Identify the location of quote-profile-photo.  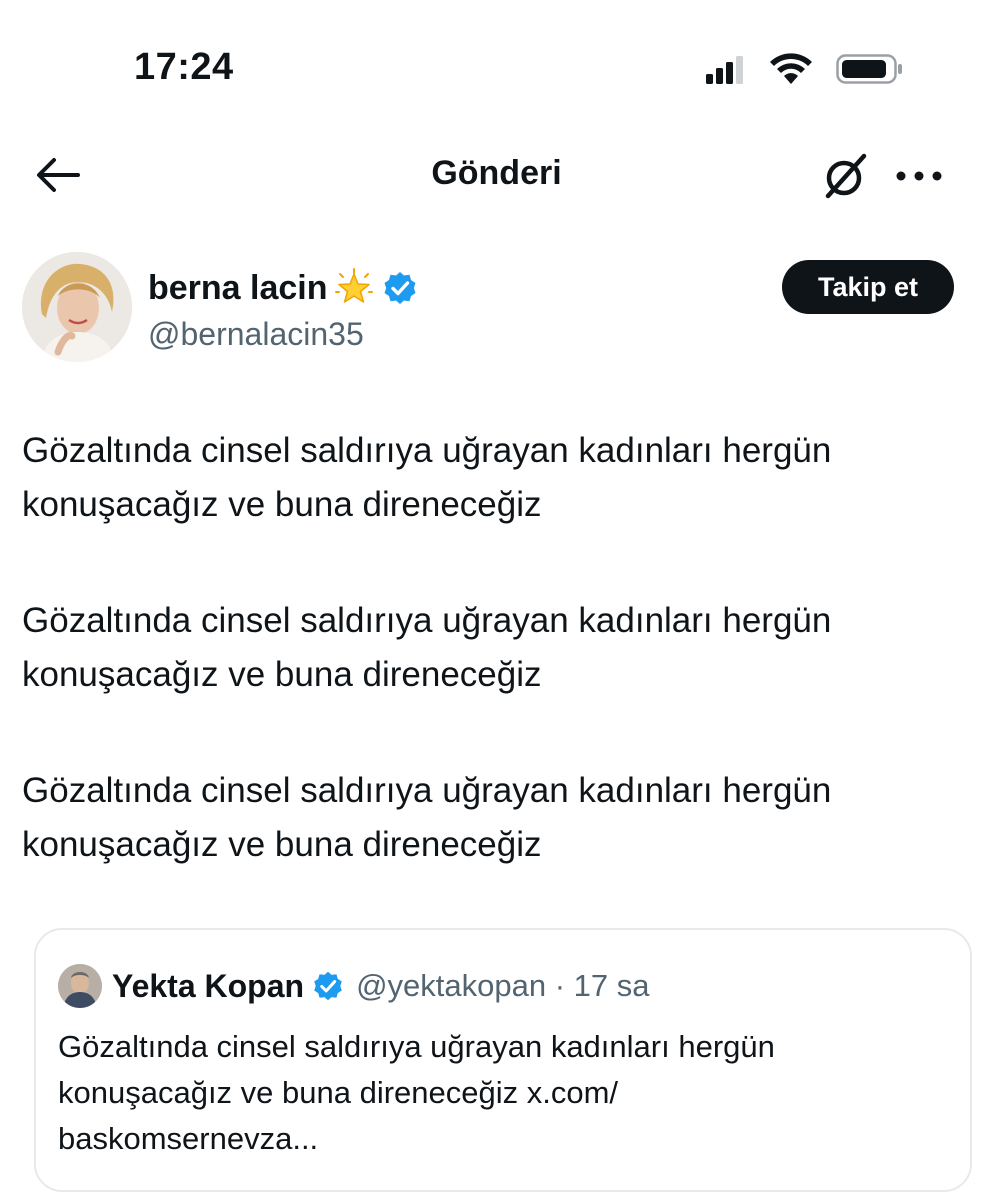
(80, 986).